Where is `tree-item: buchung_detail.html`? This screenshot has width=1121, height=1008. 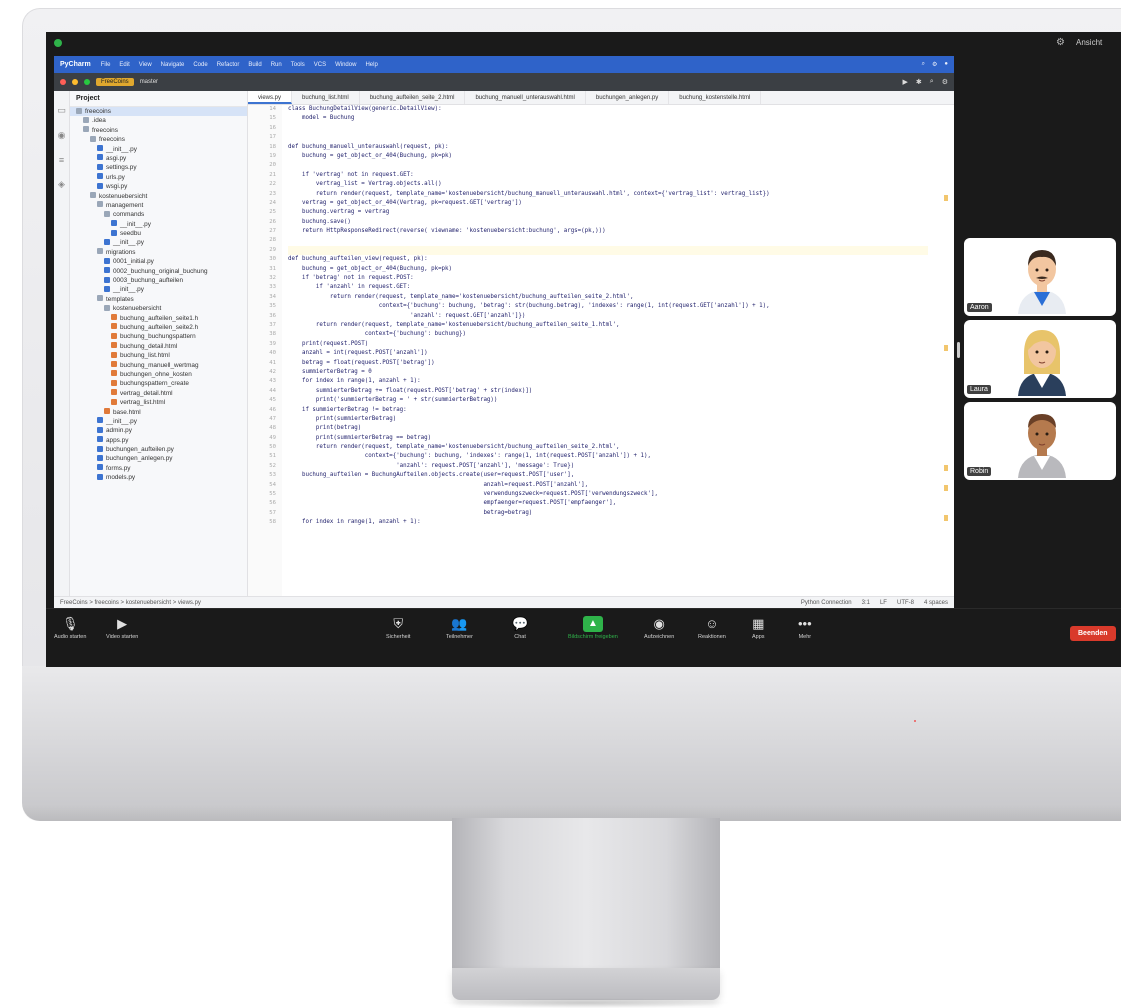 tree-item: buchung_detail.html is located at coordinates (158, 346).